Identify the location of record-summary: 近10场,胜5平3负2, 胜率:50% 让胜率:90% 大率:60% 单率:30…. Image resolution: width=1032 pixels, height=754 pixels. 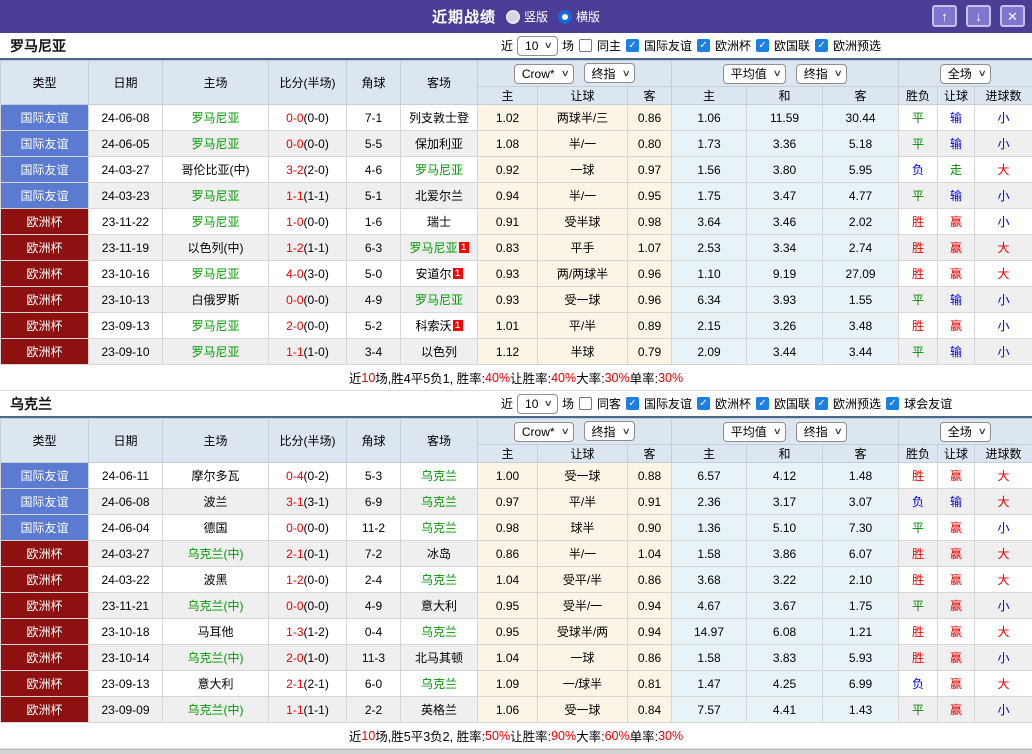
(516, 736).